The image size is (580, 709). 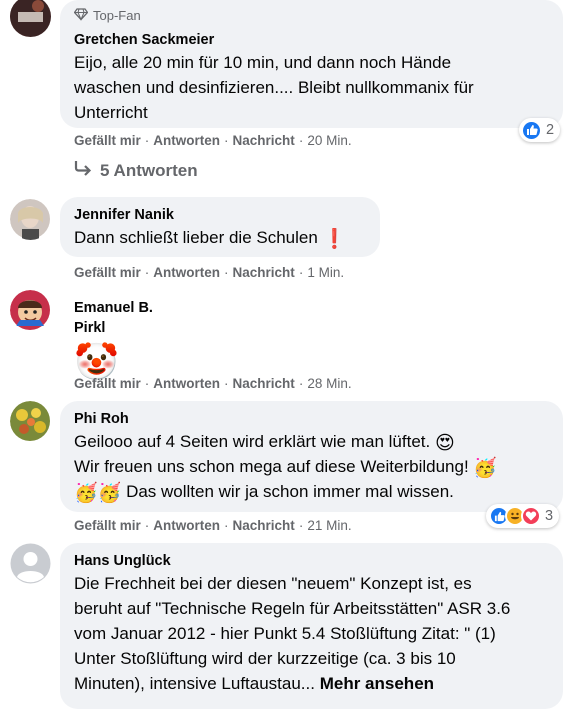 I want to click on comment-actions: Gefällt mir · Antworten · Nachricht · 1 Min., so click(x=209, y=272).